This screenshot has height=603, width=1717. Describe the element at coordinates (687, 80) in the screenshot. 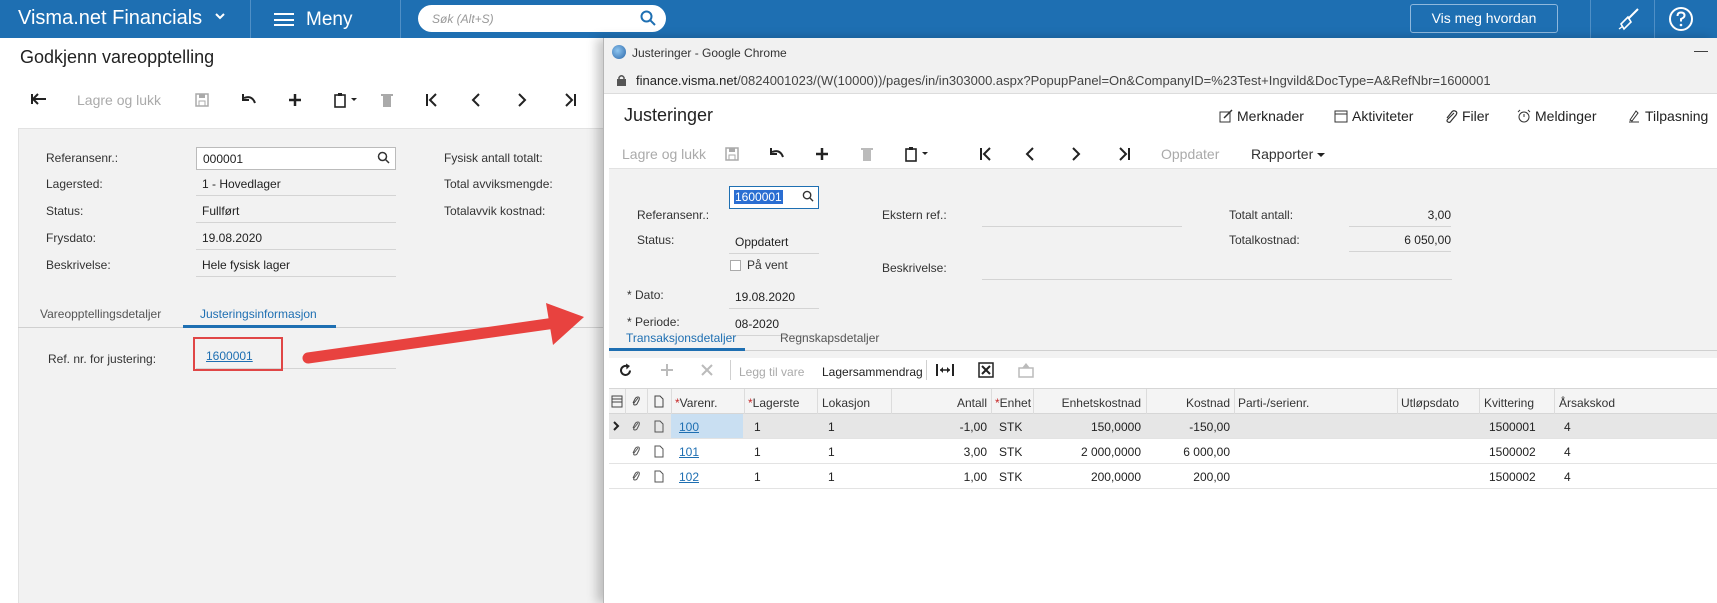

I see `url-host: finance.visma.net` at that location.